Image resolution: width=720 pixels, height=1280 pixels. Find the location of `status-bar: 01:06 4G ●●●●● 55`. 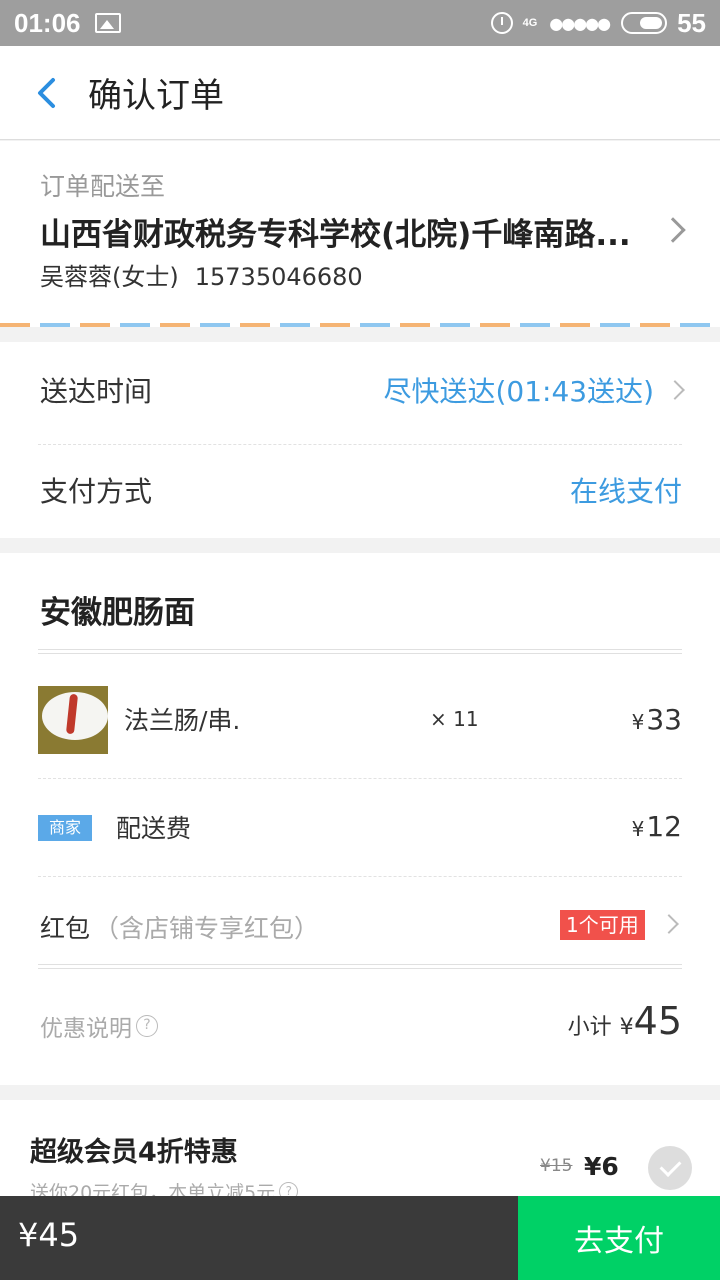

status-bar: 01:06 4G ●●●●● 55 is located at coordinates (360, 23).